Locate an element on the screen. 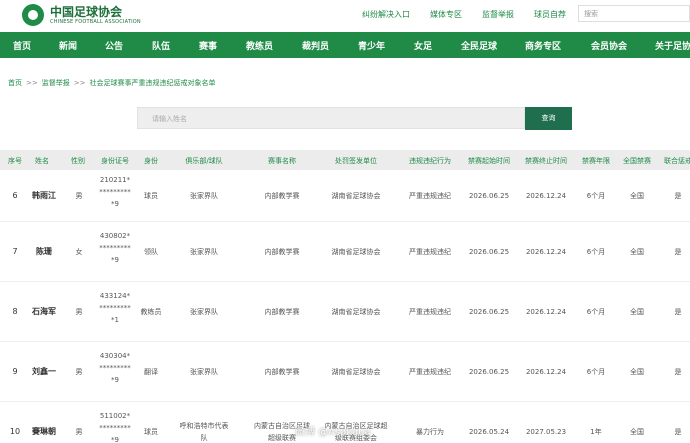 The width and height of the screenshot is (690, 443). link-report: 监督举报 is located at coordinates (498, 14).